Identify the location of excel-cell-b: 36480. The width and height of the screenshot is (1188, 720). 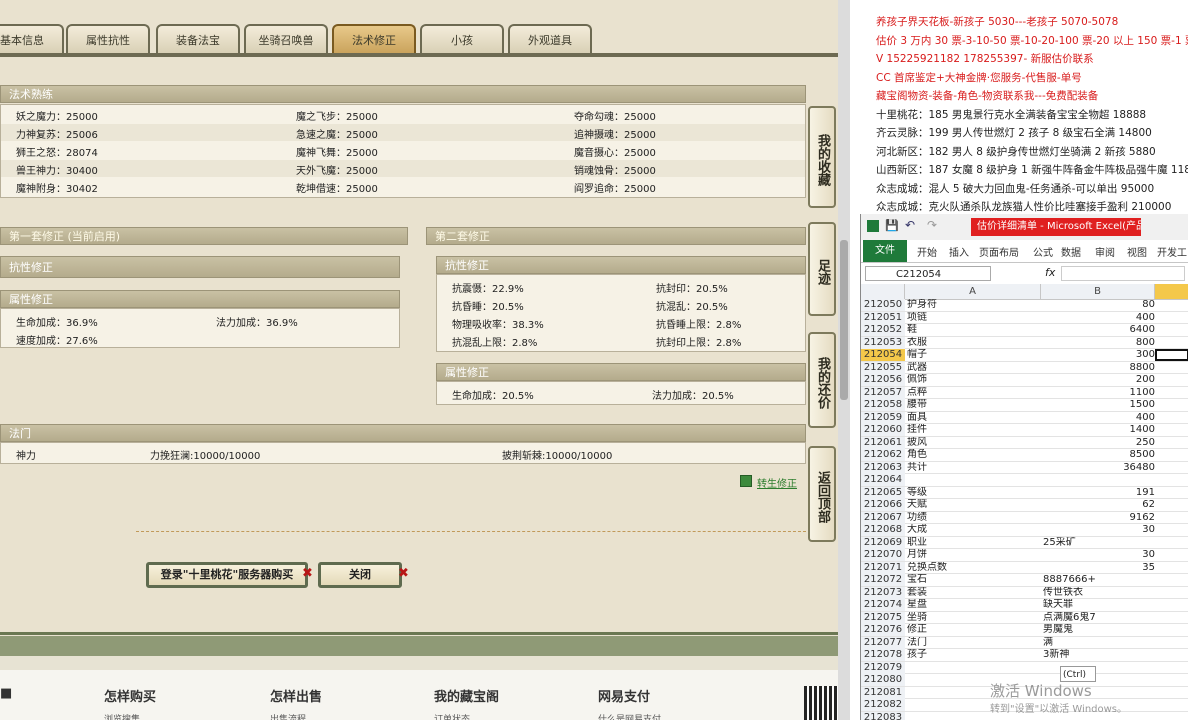
(1099, 468).